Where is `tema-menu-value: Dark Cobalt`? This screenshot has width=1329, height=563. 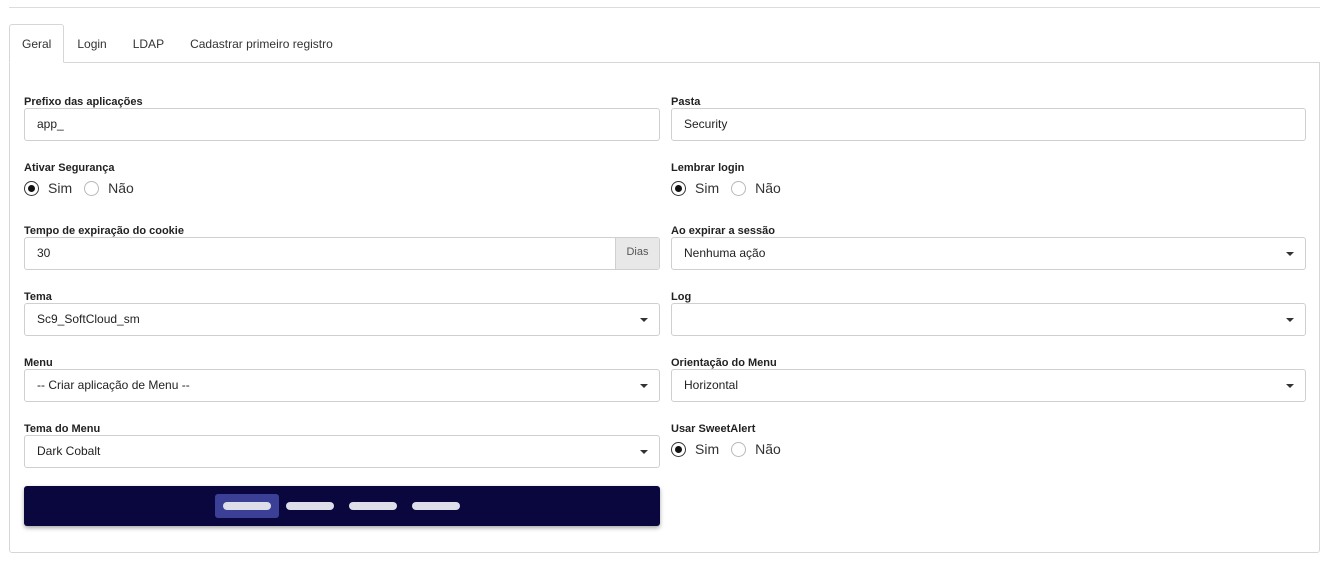 tema-menu-value: Dark Cobalt is located at coordinates (69, 451).